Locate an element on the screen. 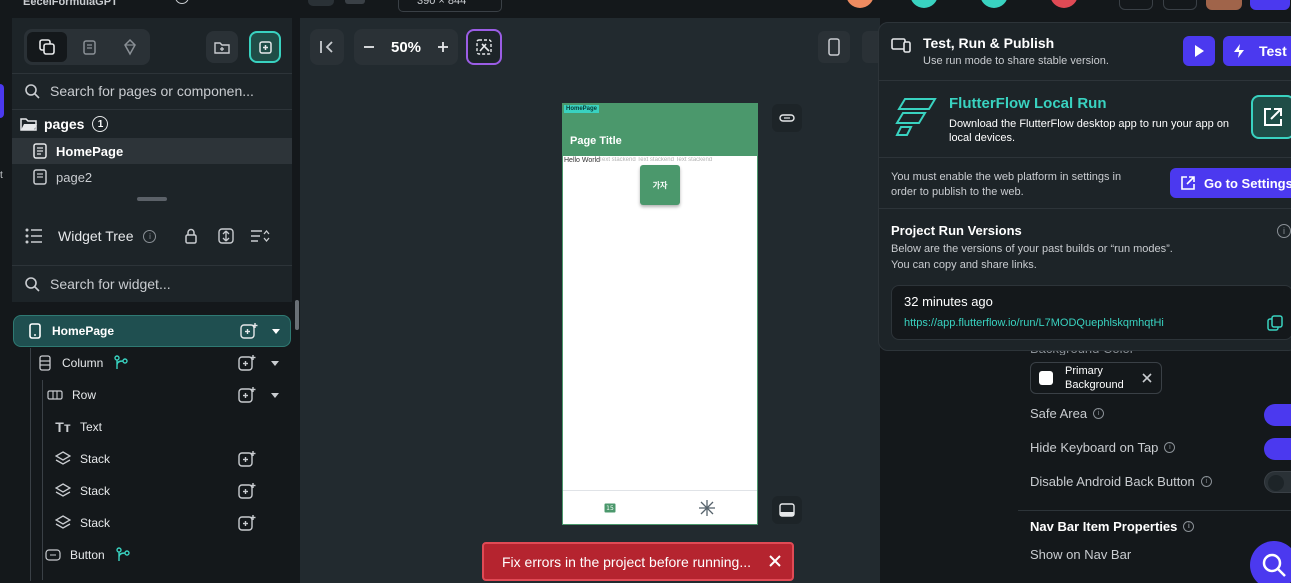 This screenshot has width=1291, height=583. page-item-page2: page2 is located at coordinates (152, 177).